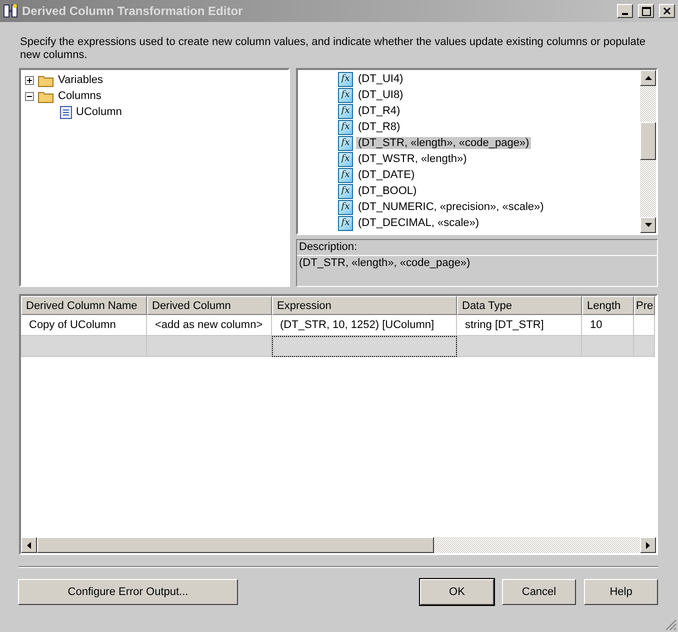 Image resolution: width=678 pixels, height=632 pixels. Describe the element at coordinates (133, 11) in the screenshot. I see `window-title: Derived Column Transformation Editor` at that location.